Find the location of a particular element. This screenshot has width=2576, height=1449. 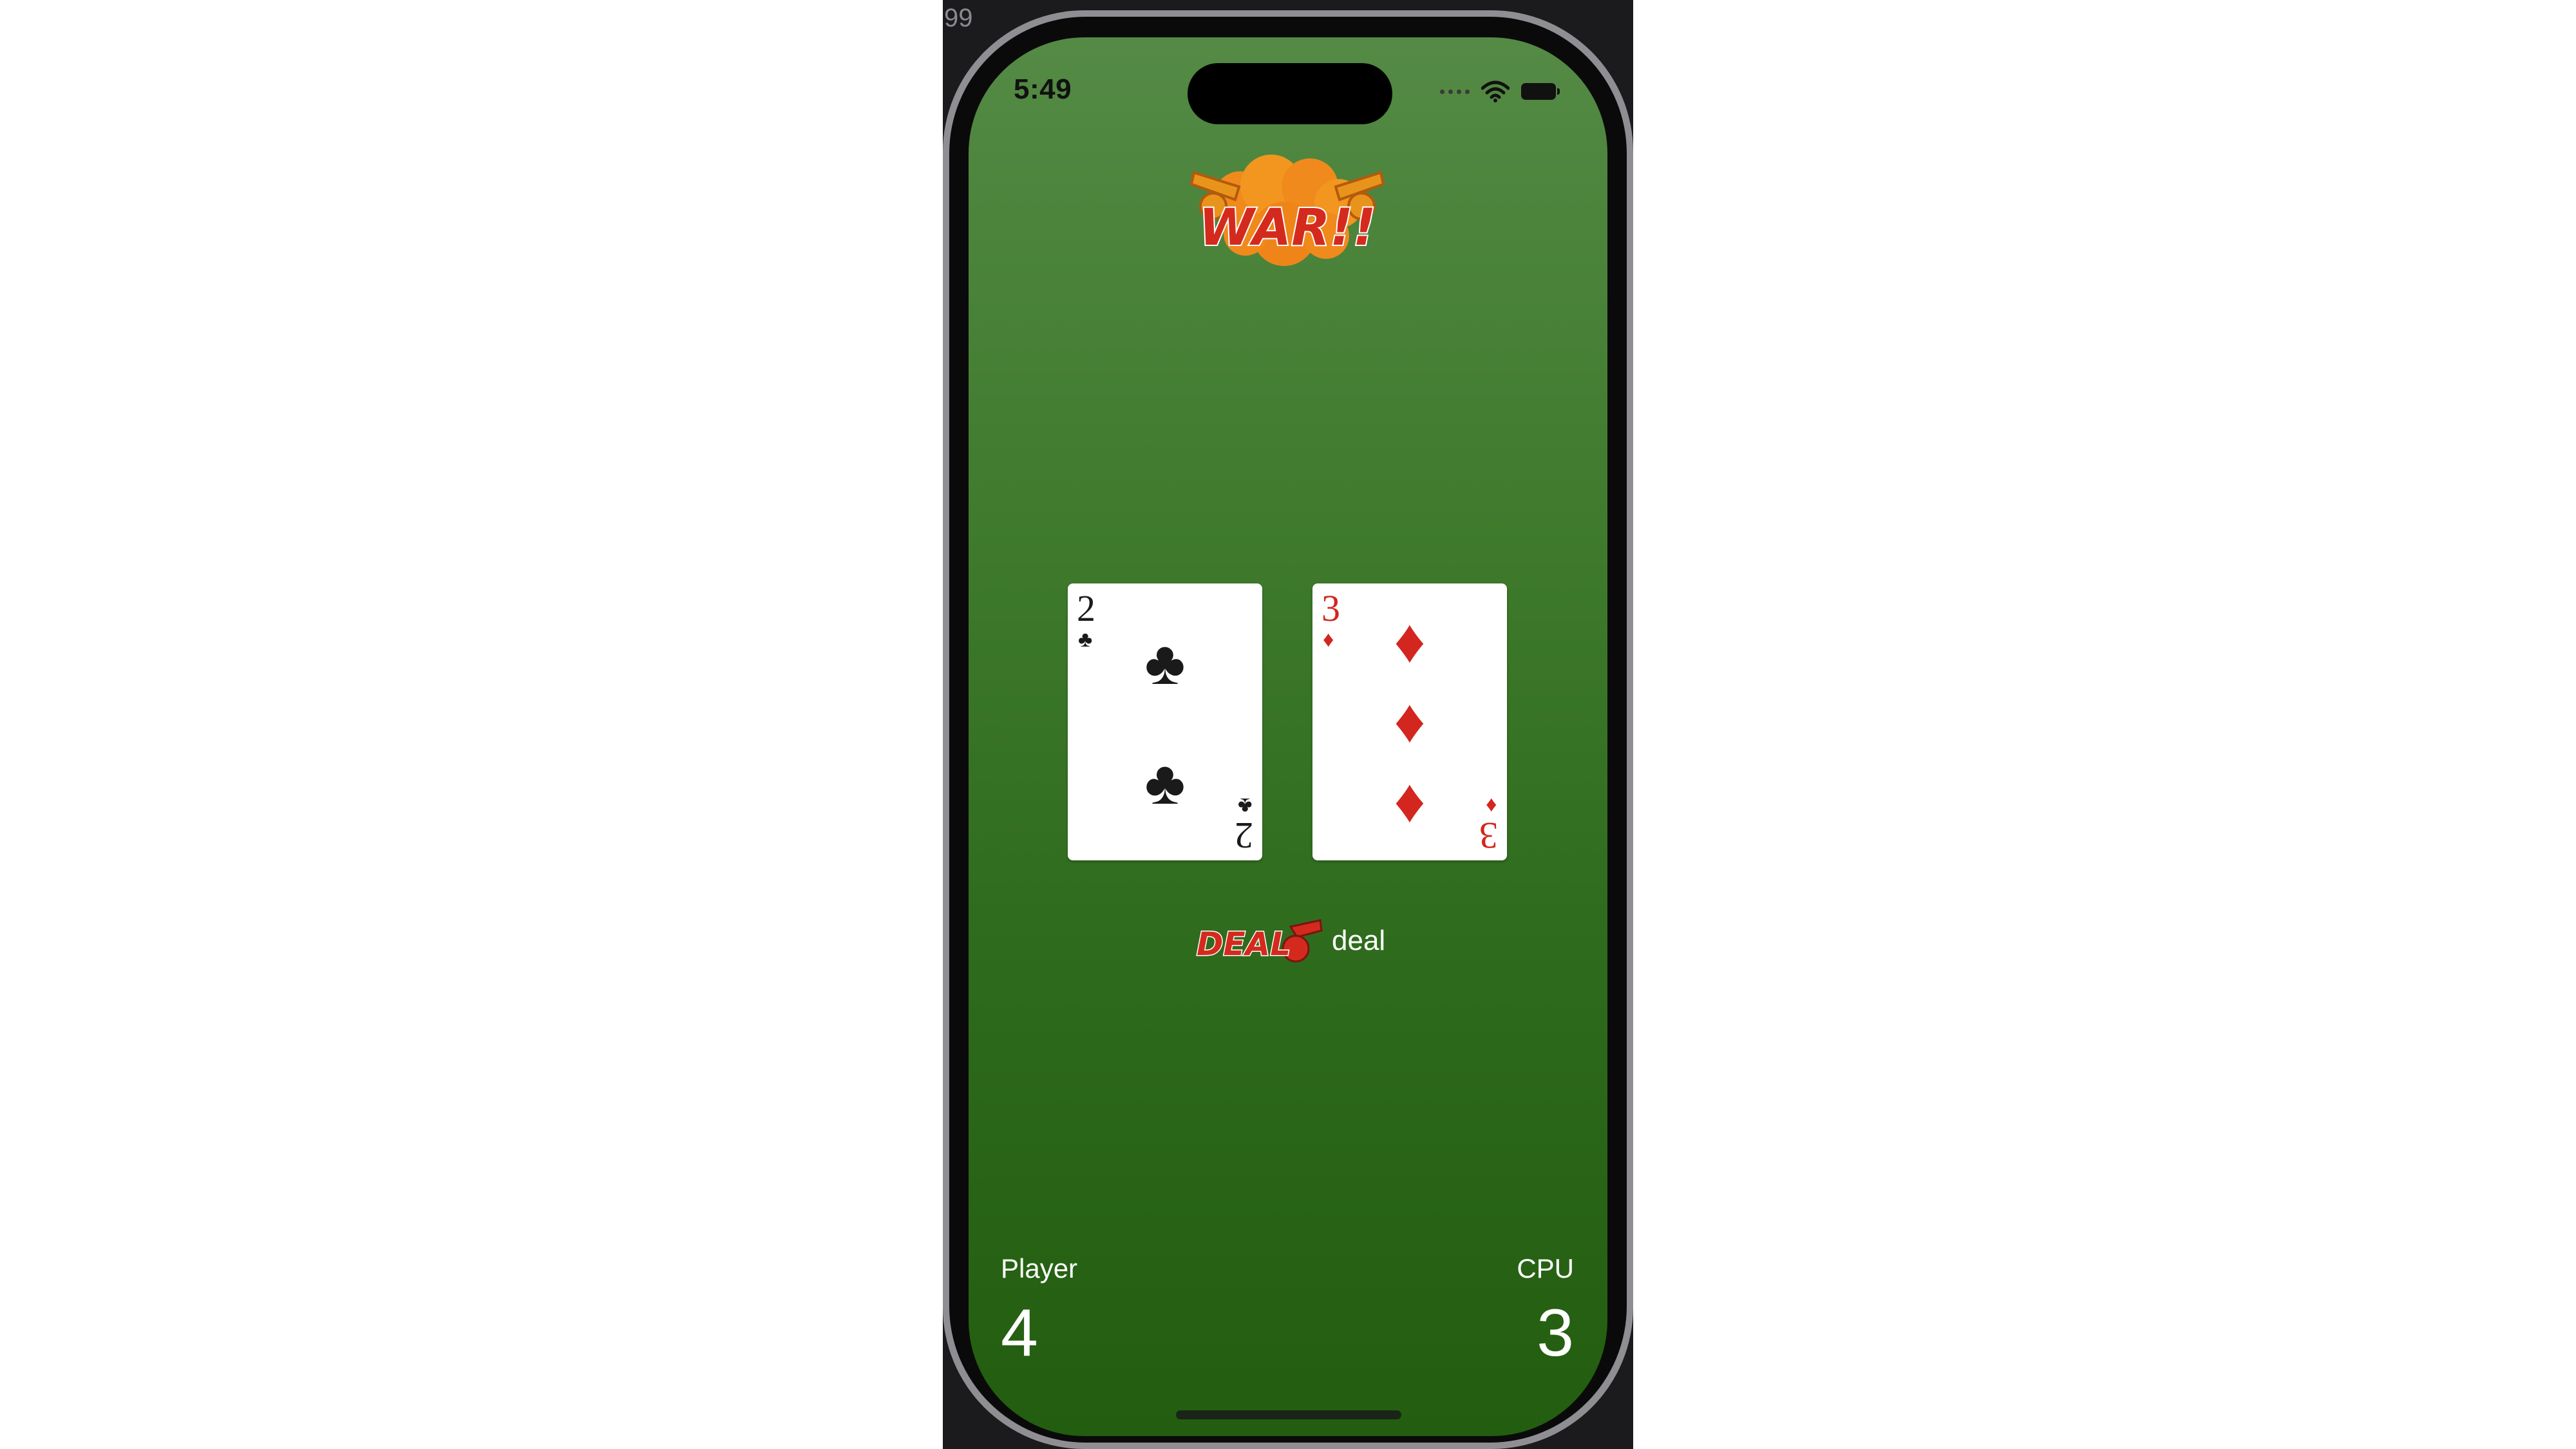

home-indicator is located at coordinates (1288, 1415).